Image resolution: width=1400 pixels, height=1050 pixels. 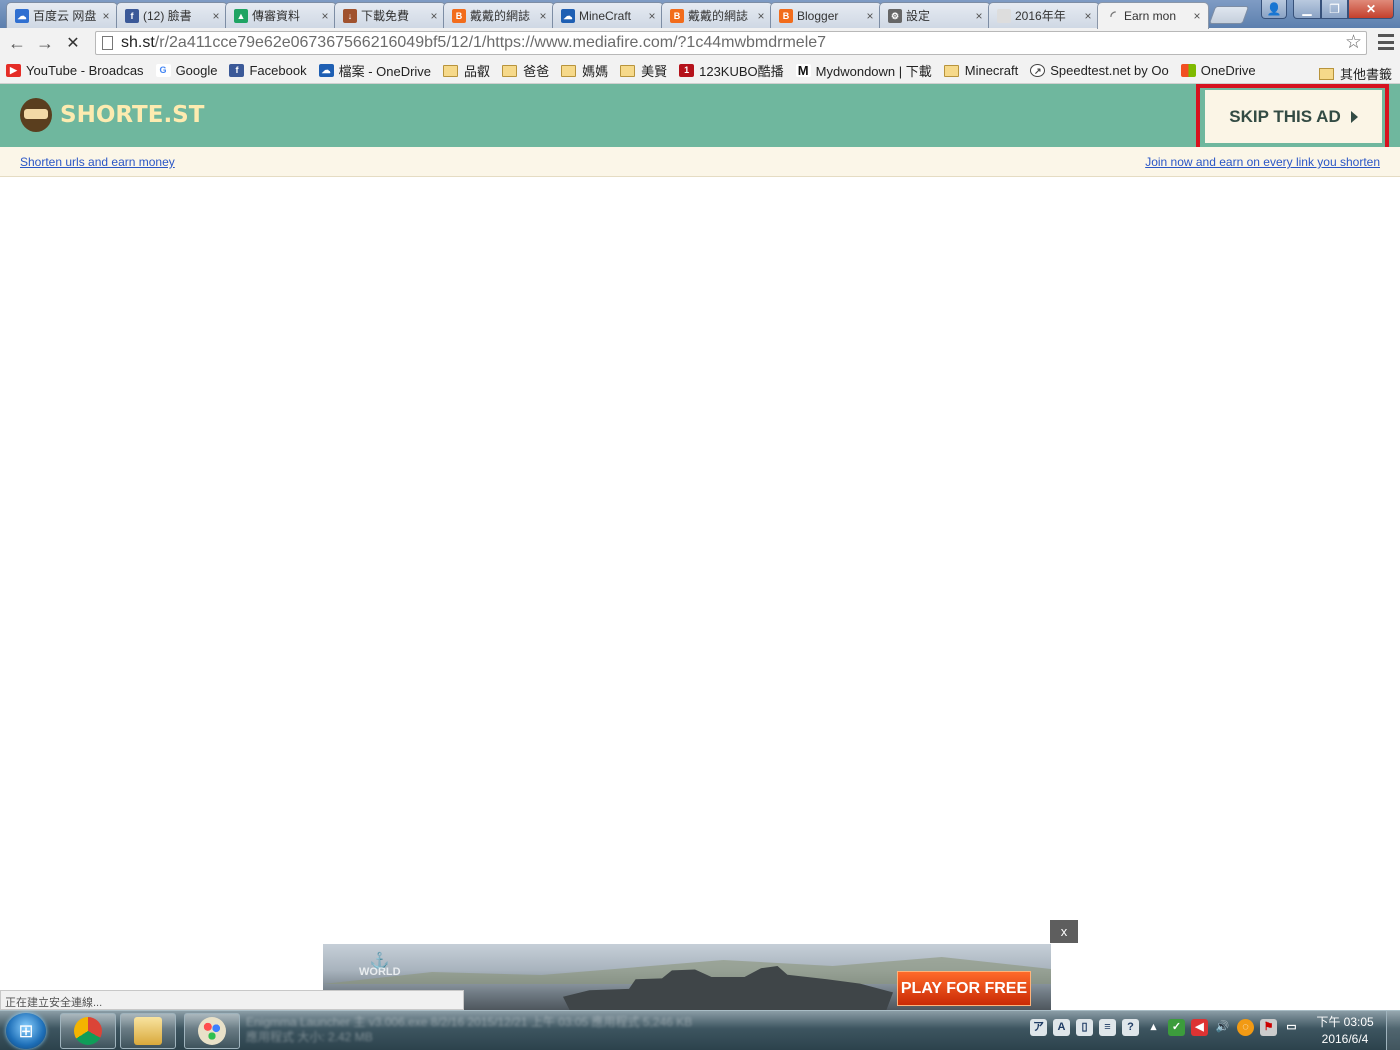 What do you see at coordinates (1268, 1027) in the screenshot?
I see `action-center-flag-icon: ⚑` at bounding box center [1268, 1027].